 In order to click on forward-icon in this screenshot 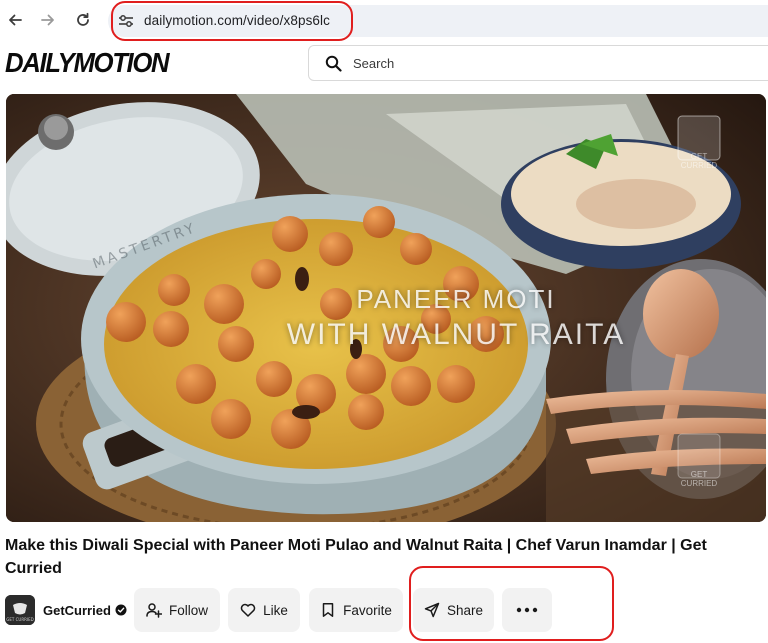, I will do `click(48, 20)`.